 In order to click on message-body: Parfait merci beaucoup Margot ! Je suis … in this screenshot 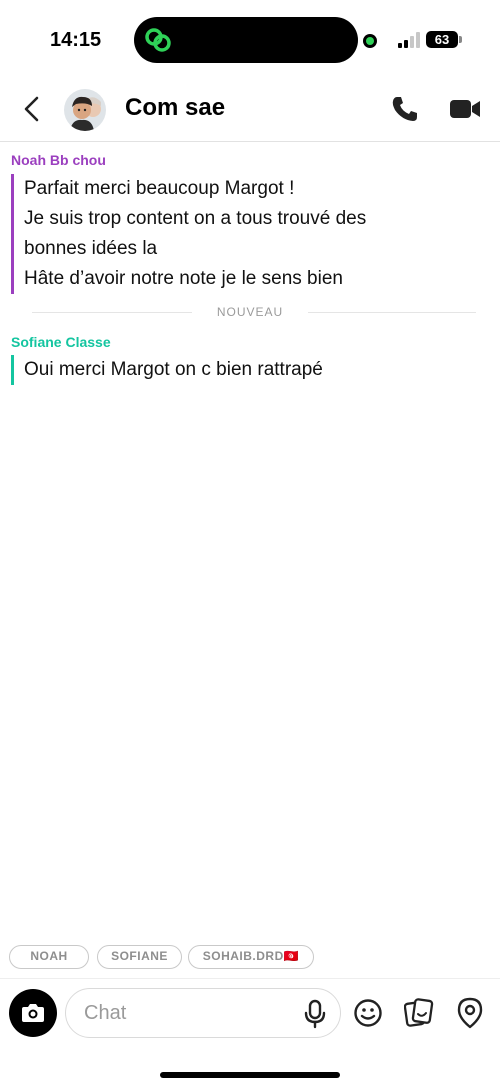, I will do `click(188, 234)`.